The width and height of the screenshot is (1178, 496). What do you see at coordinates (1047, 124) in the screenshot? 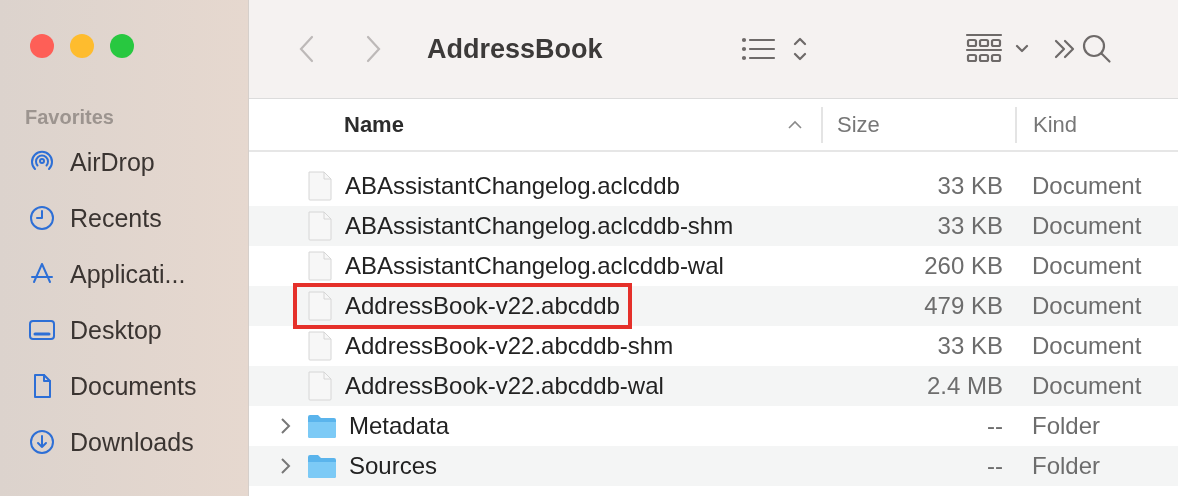
I see `column-header: Kind` at bounding box center [1047, 124].